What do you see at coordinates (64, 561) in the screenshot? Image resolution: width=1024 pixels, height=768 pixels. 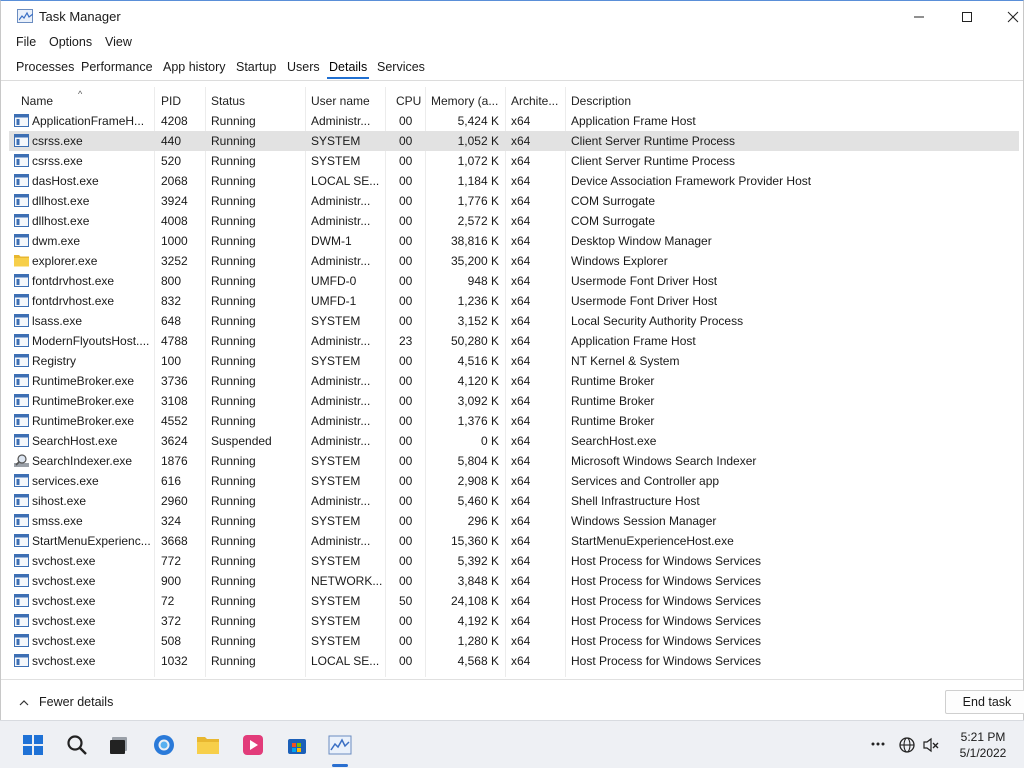 I see `cell-name: svchost.exe` at bounding box center [64, 561].